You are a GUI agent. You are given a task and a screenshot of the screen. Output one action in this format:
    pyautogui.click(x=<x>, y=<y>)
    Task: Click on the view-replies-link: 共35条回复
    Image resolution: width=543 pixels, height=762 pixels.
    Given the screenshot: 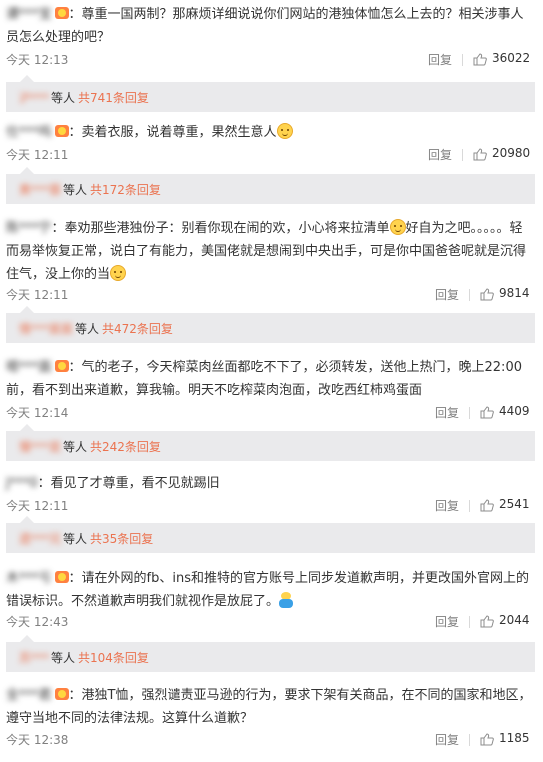 What is the action you would take?
    pyautogui.click(x=121, y=539)
    